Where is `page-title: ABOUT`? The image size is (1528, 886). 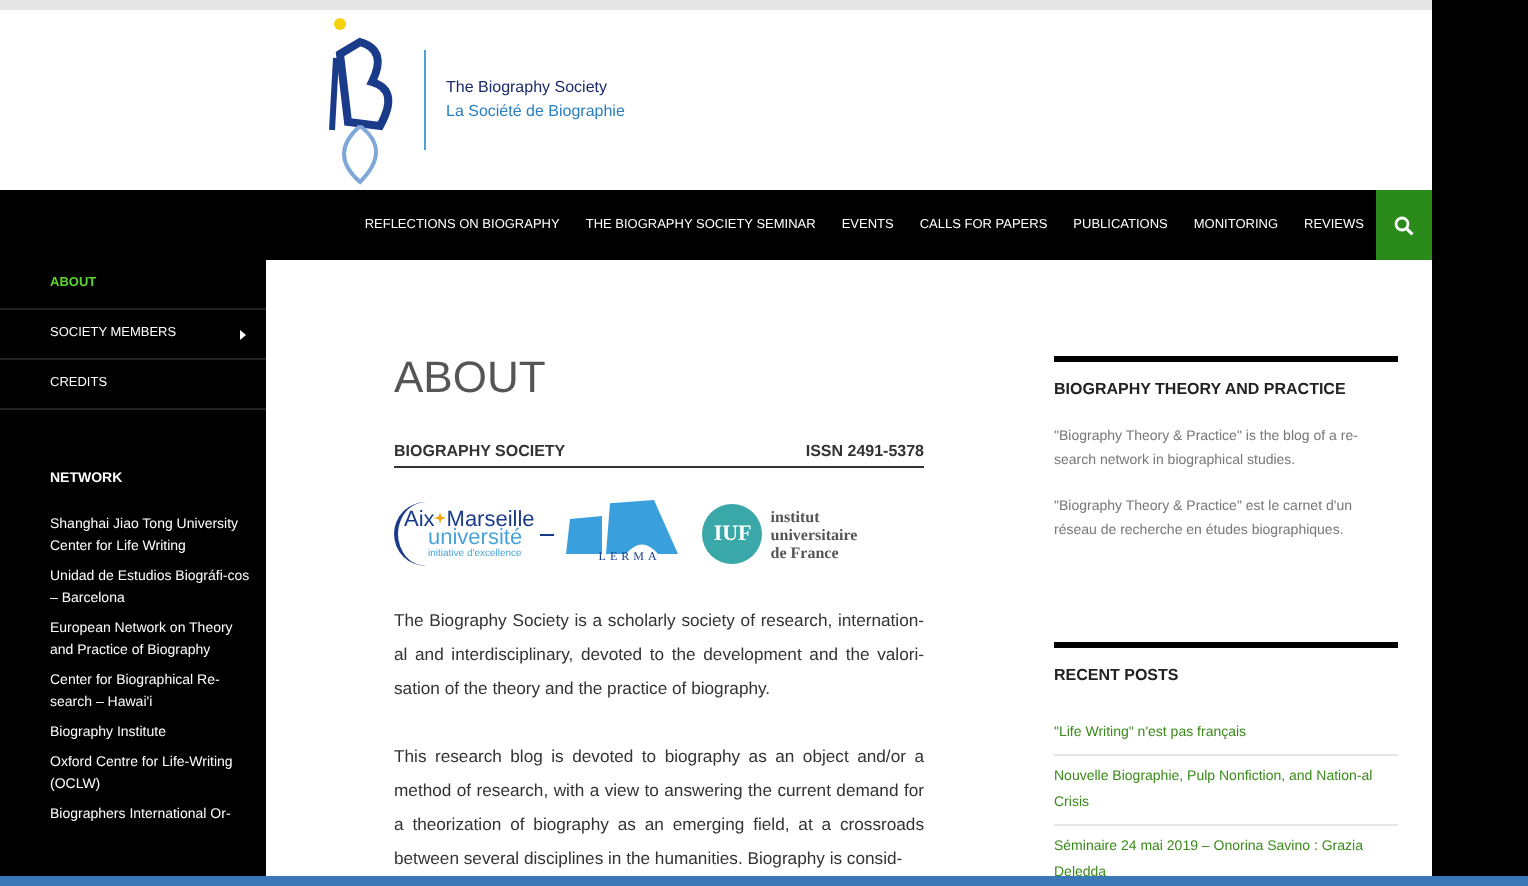 page-title: ABOUT is located at coordinates (470, 378).